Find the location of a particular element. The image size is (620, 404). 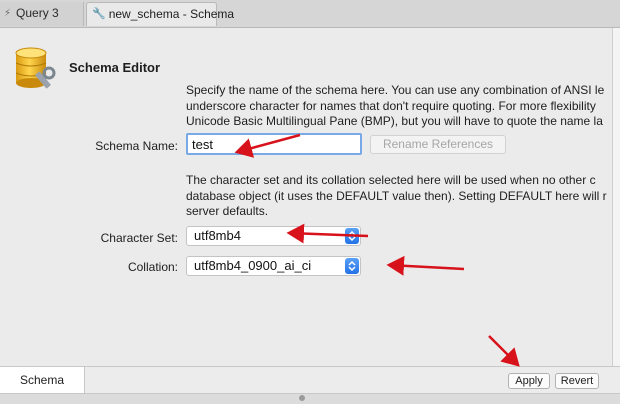

schema-name-input is located at coordinates (274, 144).